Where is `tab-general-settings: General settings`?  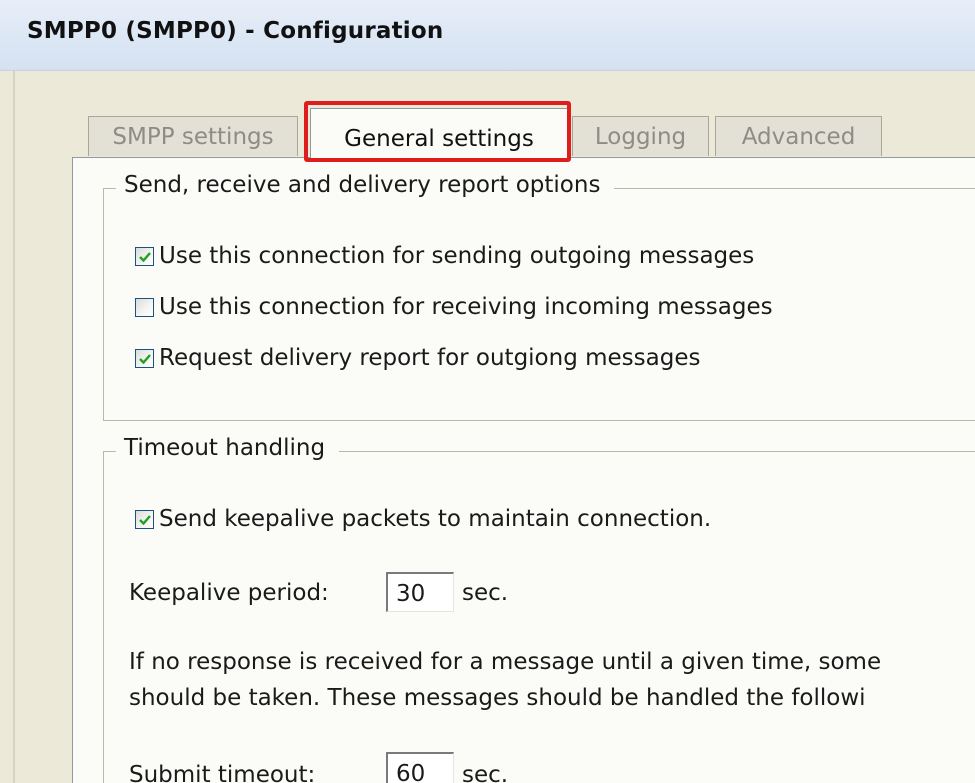
tab-general-settings: General settings is located at coordinates (439, 134).